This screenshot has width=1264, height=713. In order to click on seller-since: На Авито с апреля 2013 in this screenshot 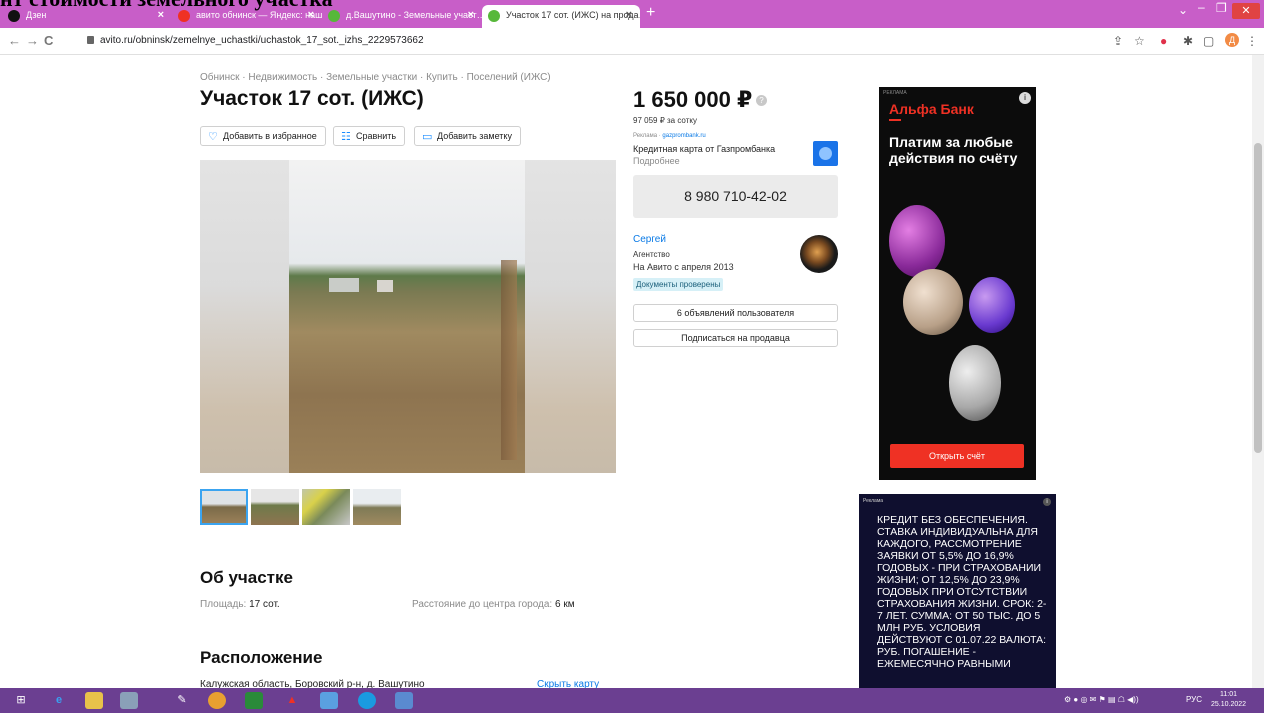, I will do `click(683, 267)`.